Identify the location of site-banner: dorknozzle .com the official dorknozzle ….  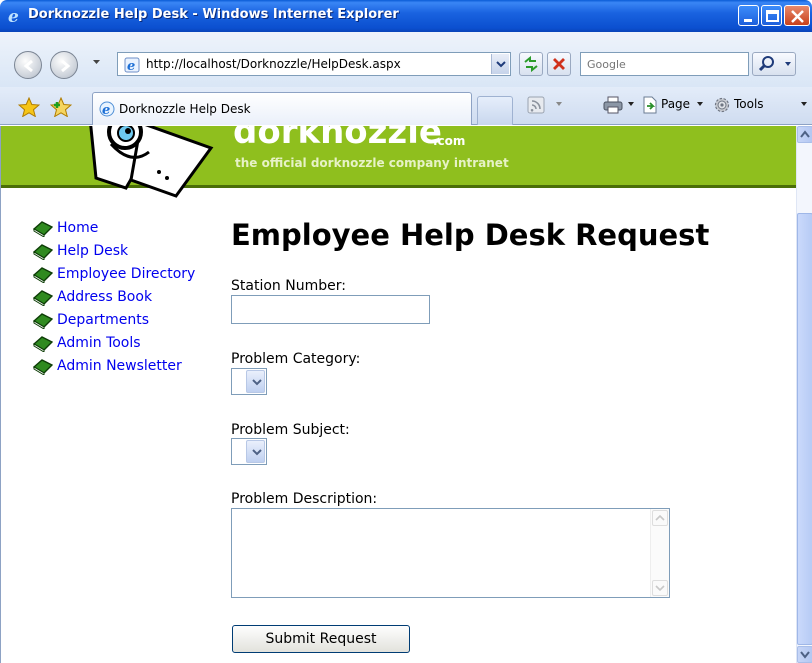
(398, 162).